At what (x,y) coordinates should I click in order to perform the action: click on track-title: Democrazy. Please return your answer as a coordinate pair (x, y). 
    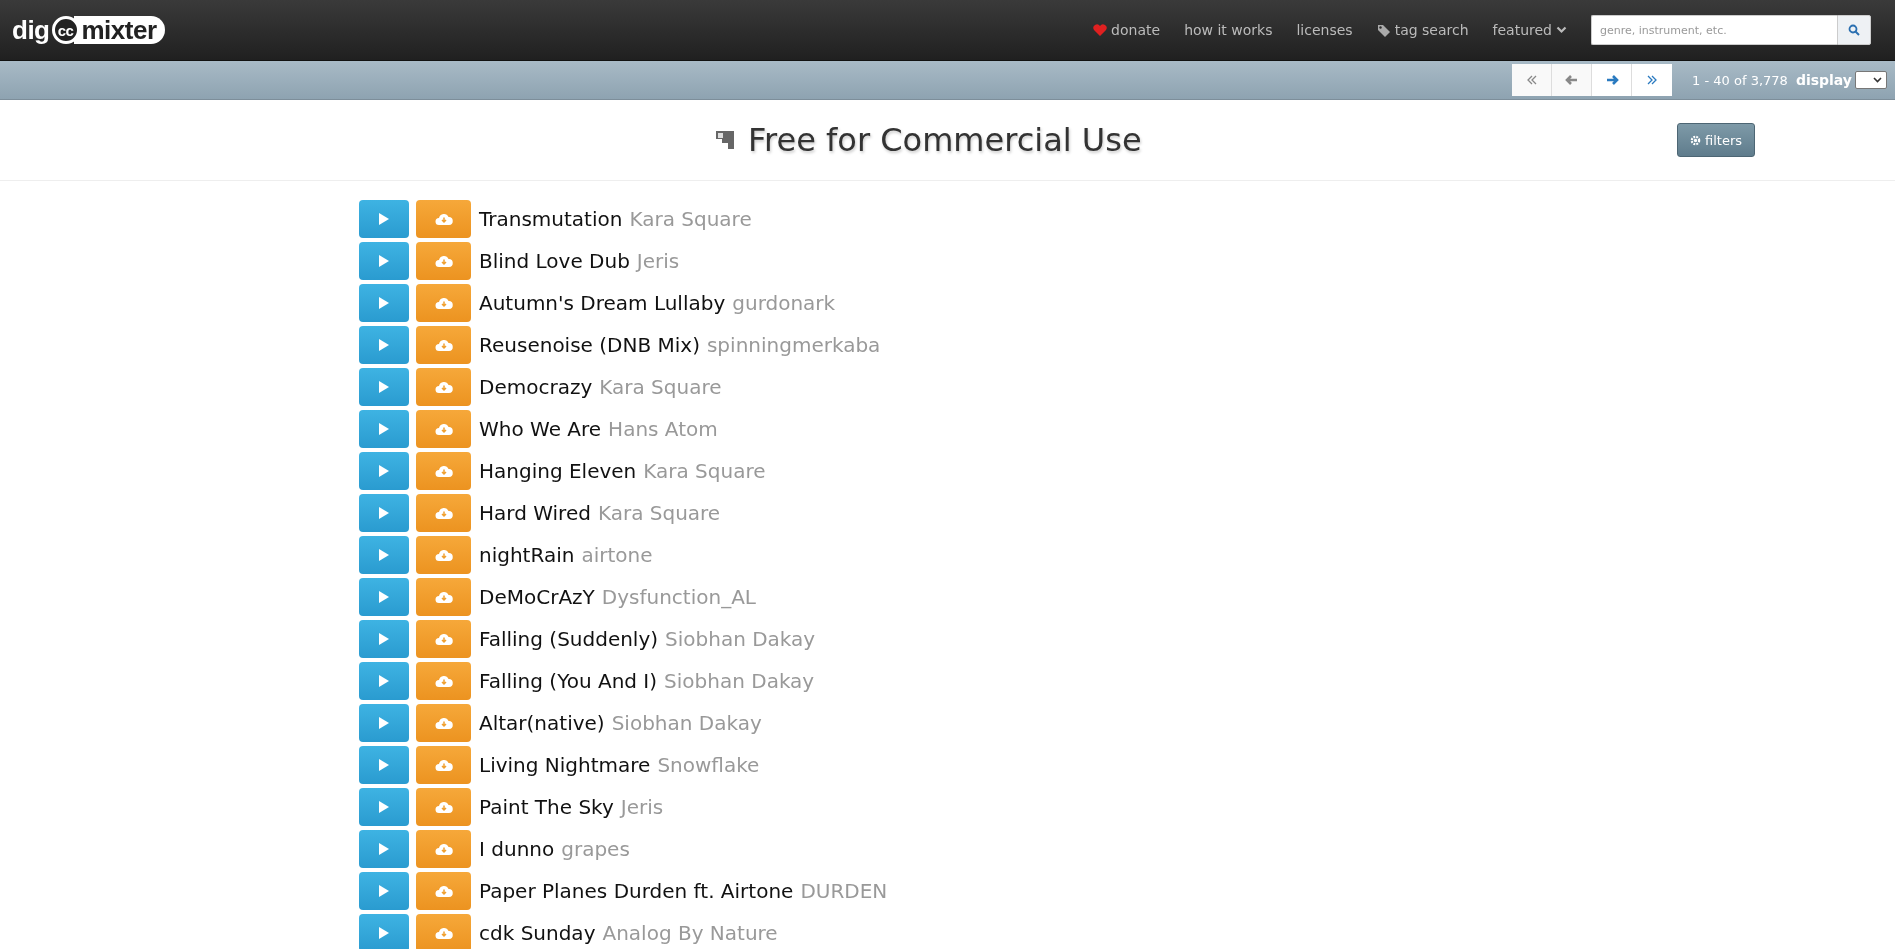
    Looking at the image, I should click on (536, 387).